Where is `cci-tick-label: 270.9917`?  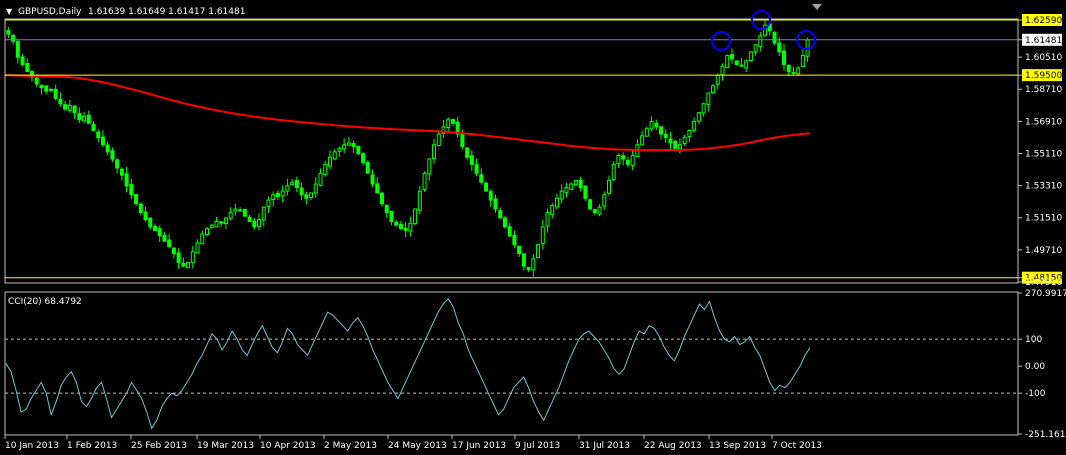
cci-tick-label: 270.9917 is located at coordinates (1045, 294).